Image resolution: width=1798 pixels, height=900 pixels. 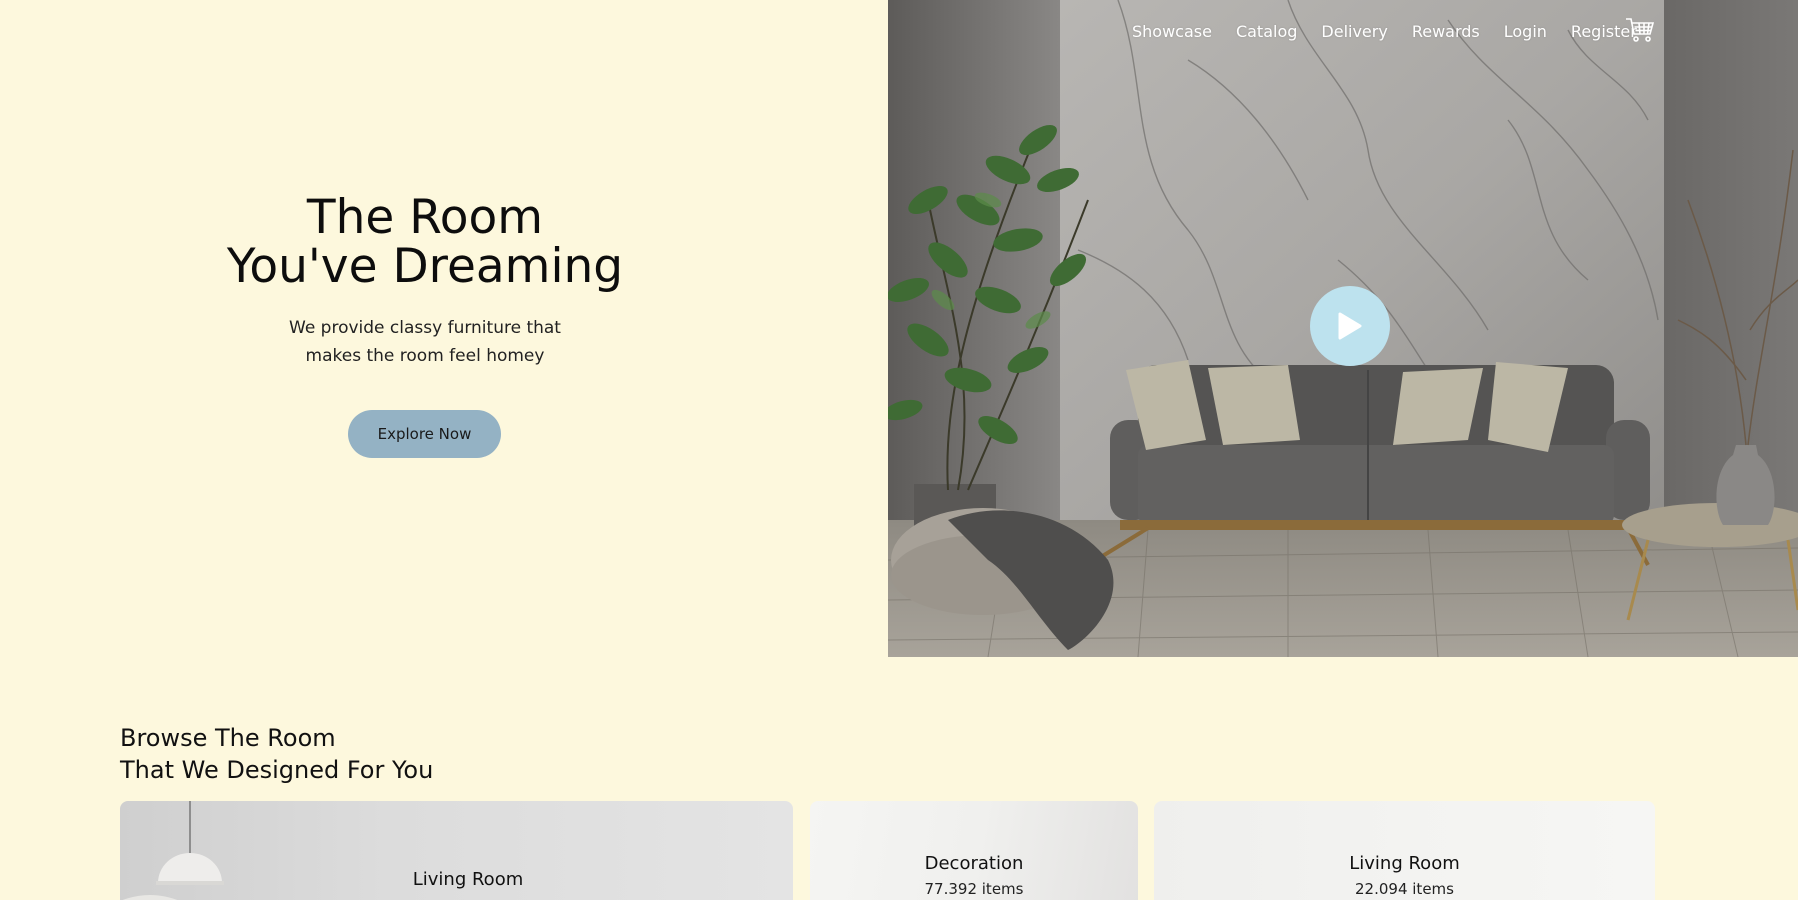 I want to click on nav-rewards: Rewards, so click(x=1446, y=31).